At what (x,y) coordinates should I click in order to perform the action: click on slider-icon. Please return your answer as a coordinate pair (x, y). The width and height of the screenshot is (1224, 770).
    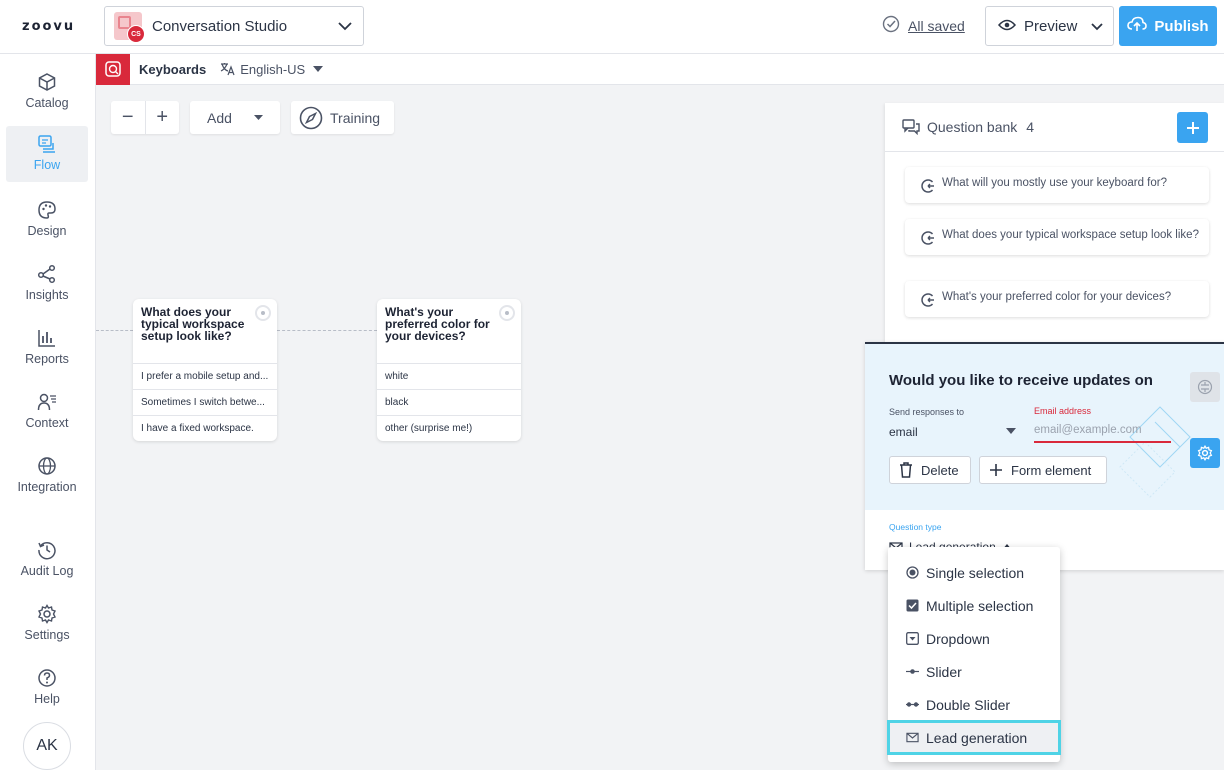
    Looking at the image, I should click on (912, 671).